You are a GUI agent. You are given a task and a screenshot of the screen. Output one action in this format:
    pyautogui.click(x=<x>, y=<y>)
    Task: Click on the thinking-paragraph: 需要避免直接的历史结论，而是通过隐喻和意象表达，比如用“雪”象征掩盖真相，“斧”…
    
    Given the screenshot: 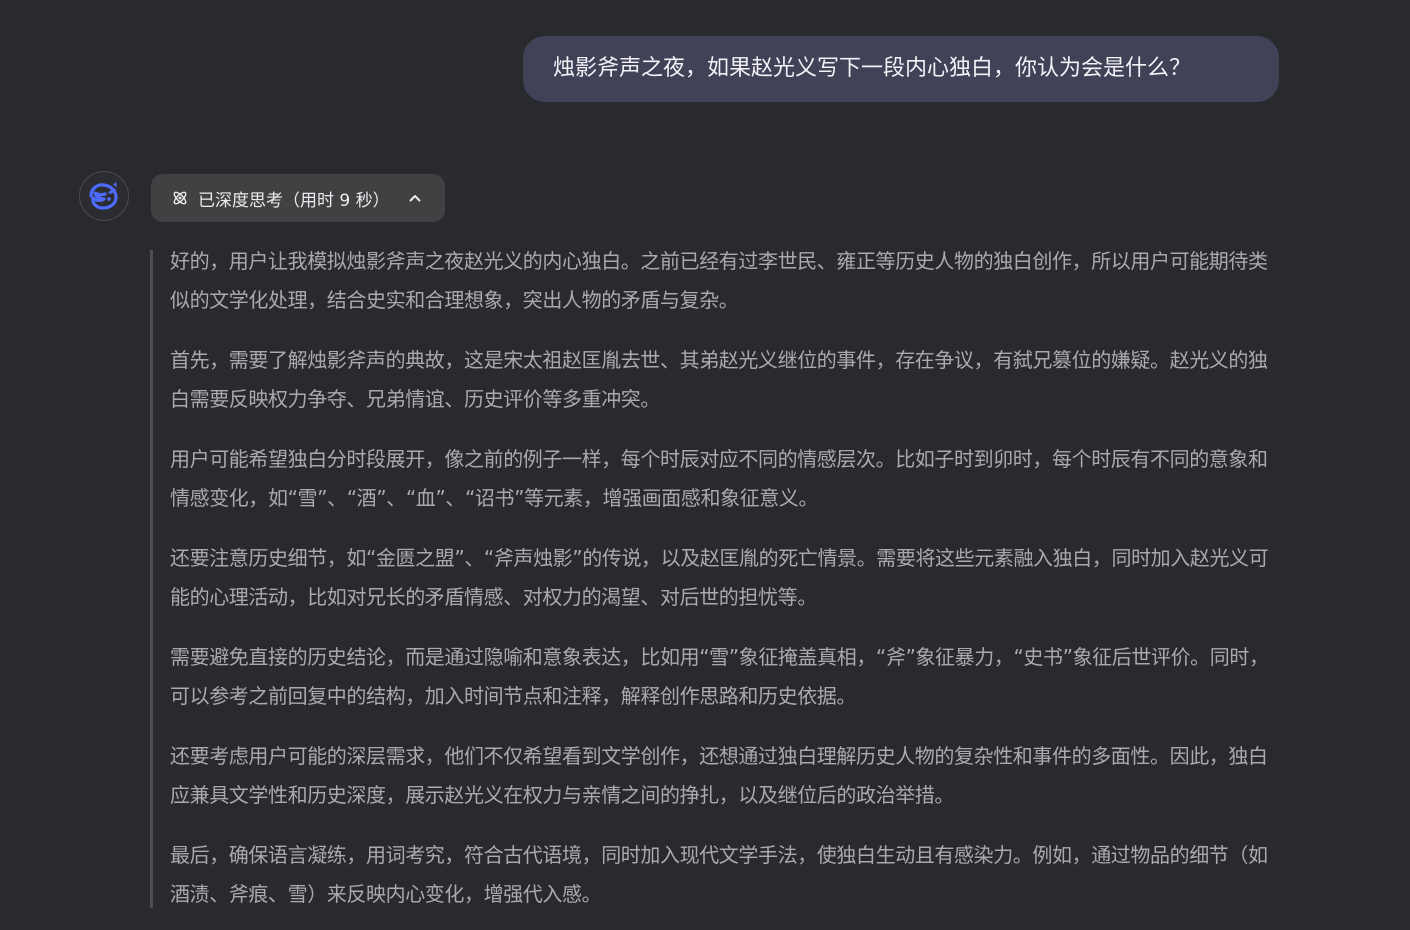 What is the action you would take?
    pyautogui.click(x=719, y=676)
    